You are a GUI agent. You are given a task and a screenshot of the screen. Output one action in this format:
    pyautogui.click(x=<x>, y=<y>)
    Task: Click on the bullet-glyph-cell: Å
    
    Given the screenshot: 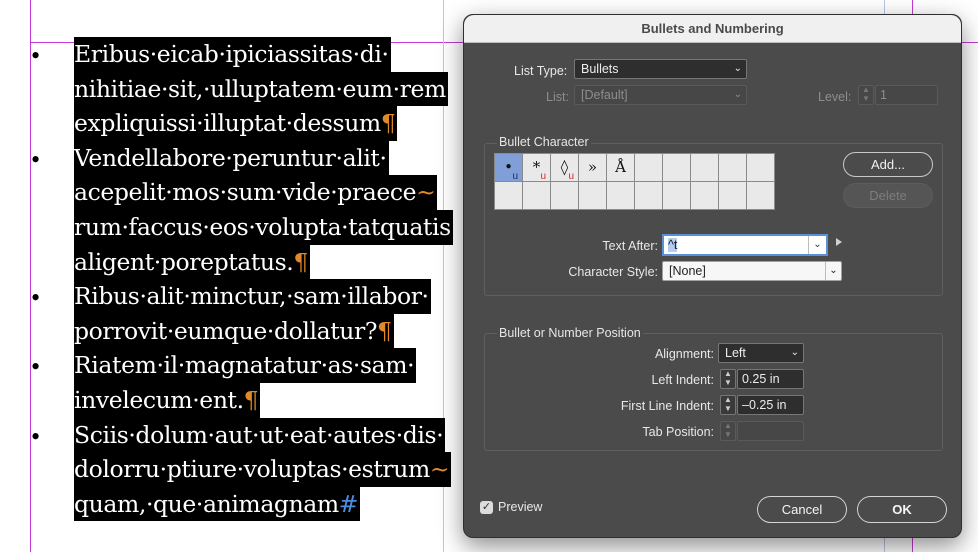 What is the action you would take?
    pyautogui.click(x=621, y=168)
    